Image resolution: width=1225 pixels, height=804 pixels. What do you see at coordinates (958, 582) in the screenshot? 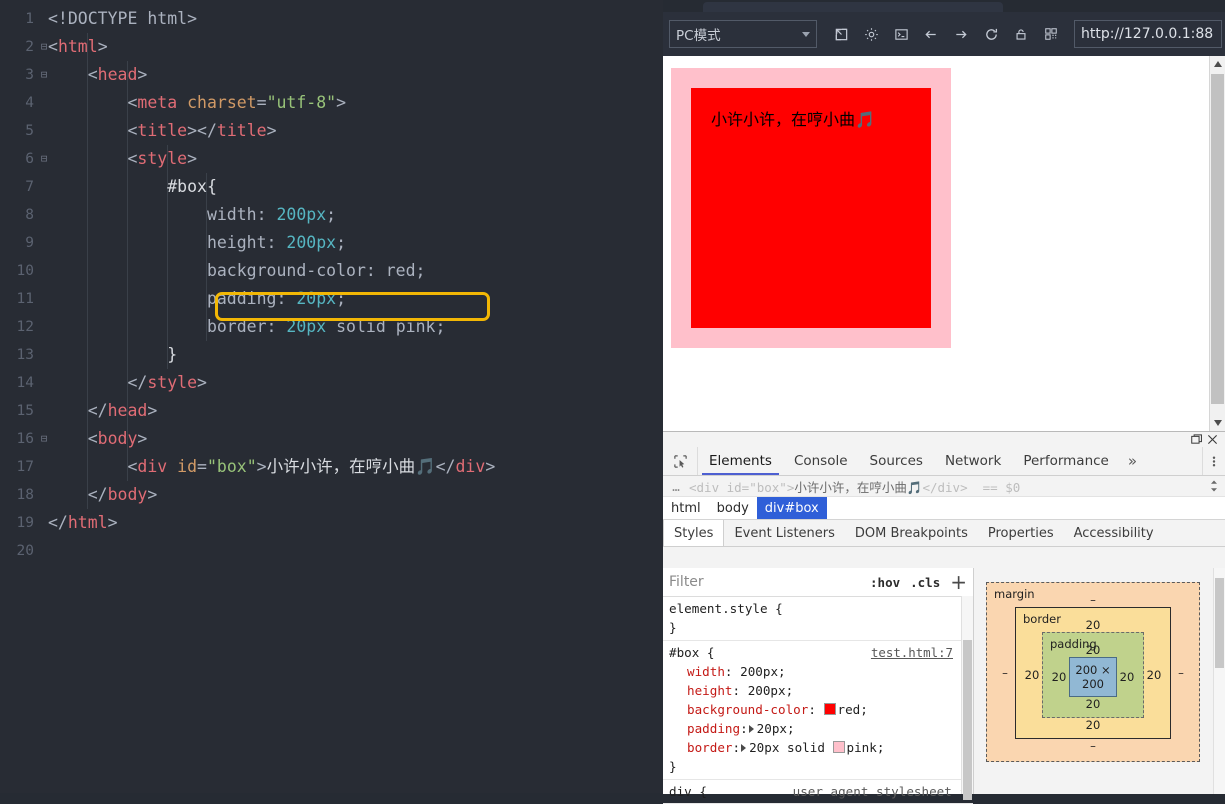
I see `new-style-rule-button: +` at bounding box center [958, 582].